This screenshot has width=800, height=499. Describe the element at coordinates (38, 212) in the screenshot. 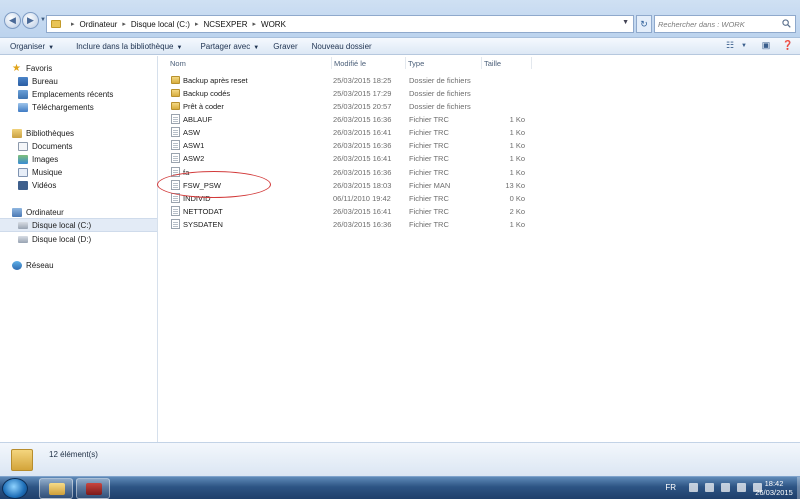

I see `nav-ordinateur: Ordinateur` at that location.